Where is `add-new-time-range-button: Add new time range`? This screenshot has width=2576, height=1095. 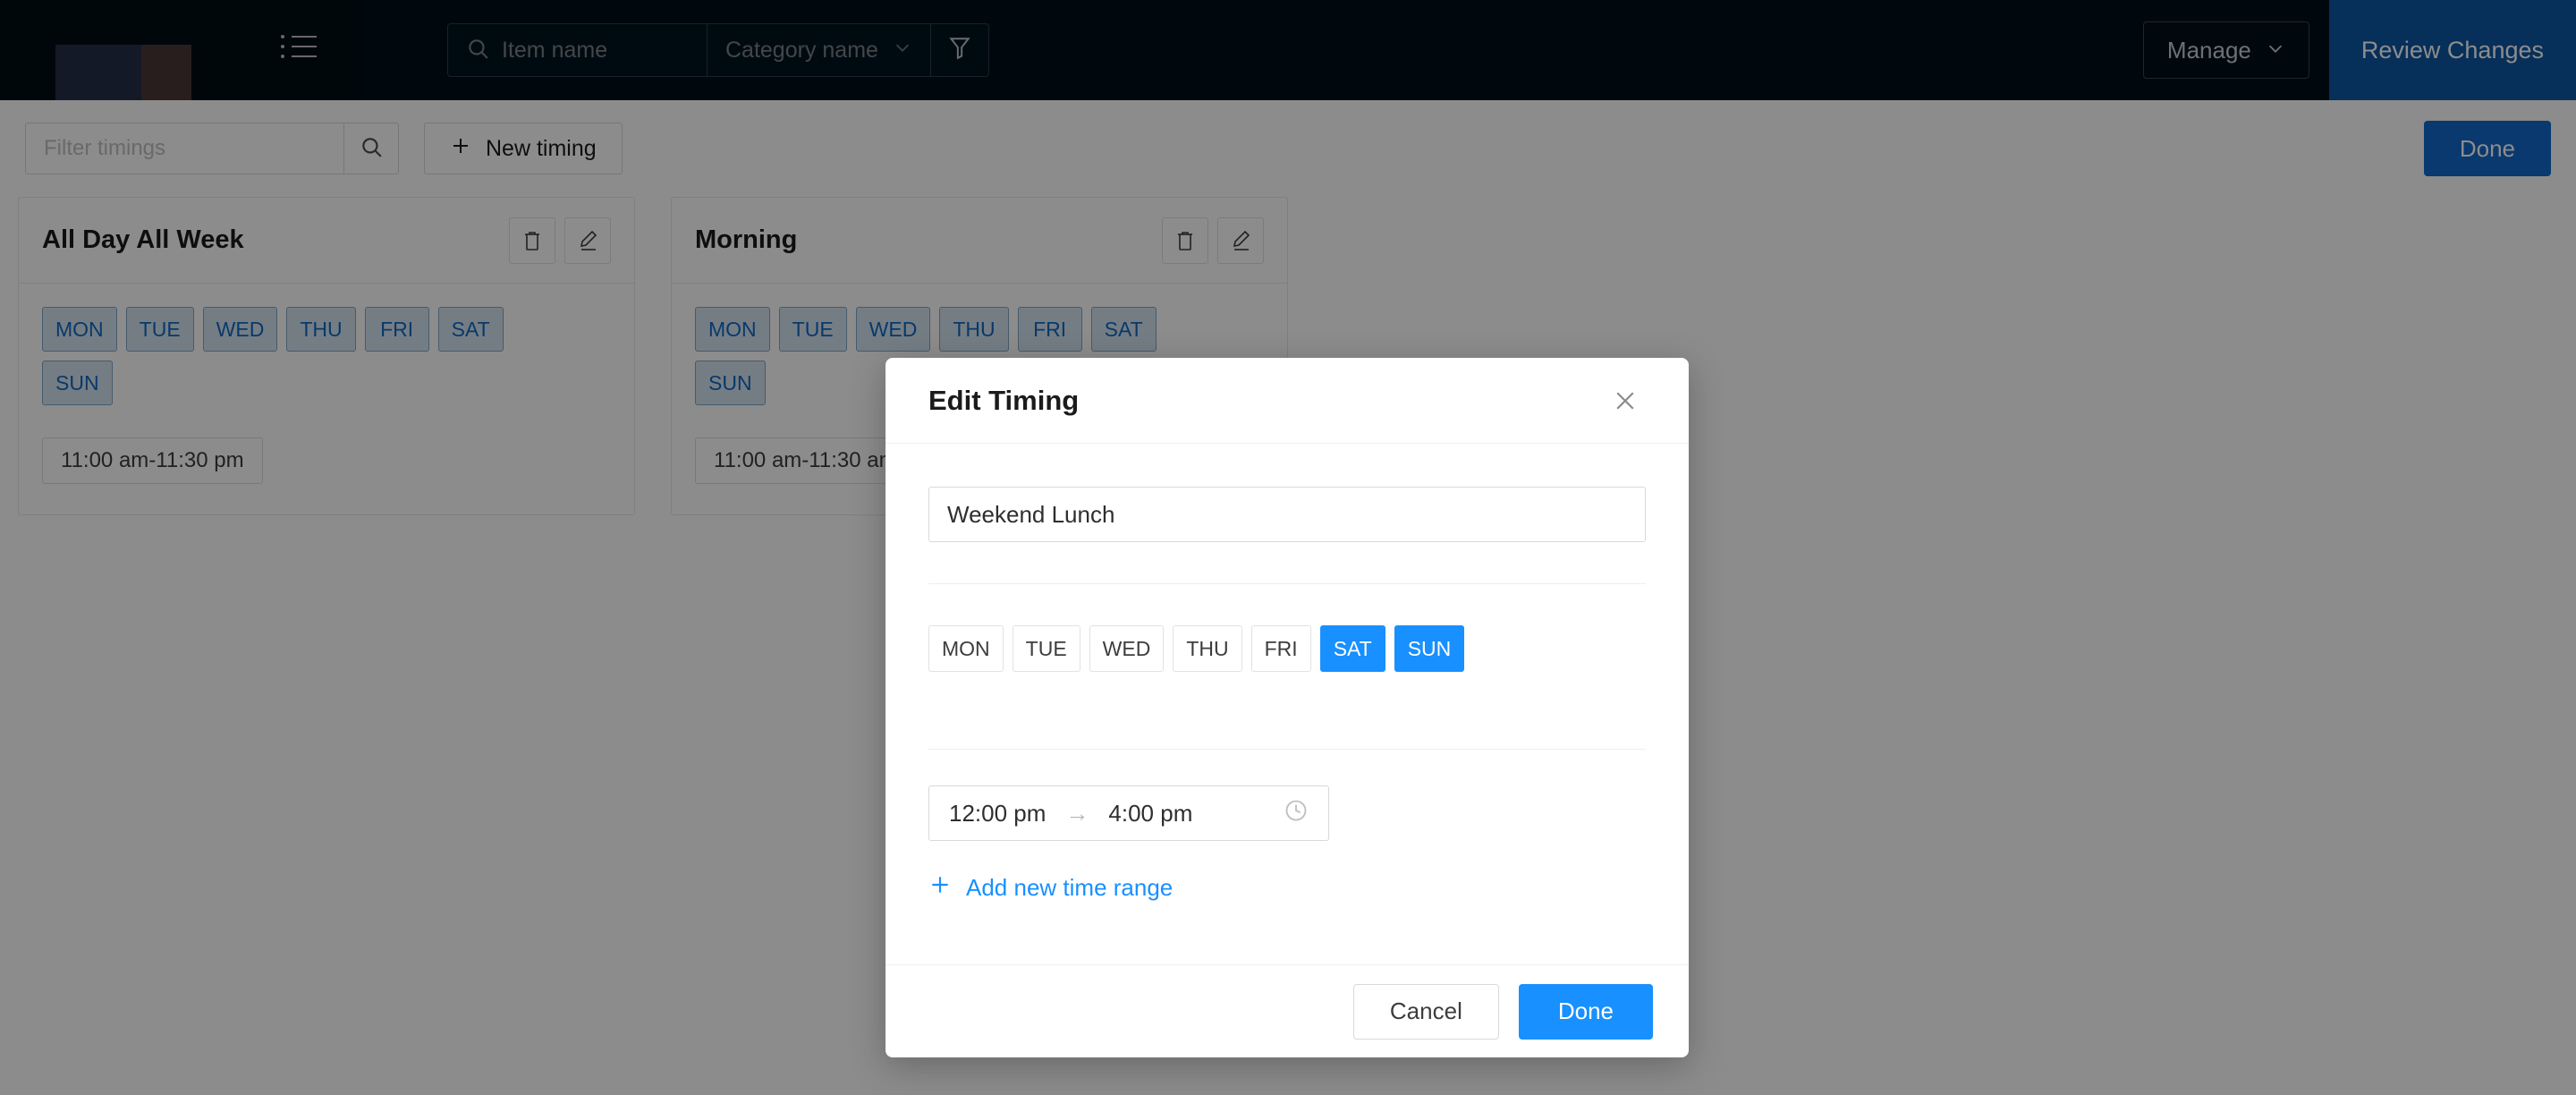
add-new-time-range-button: Add new time range is located at coordinates (1050, 888).